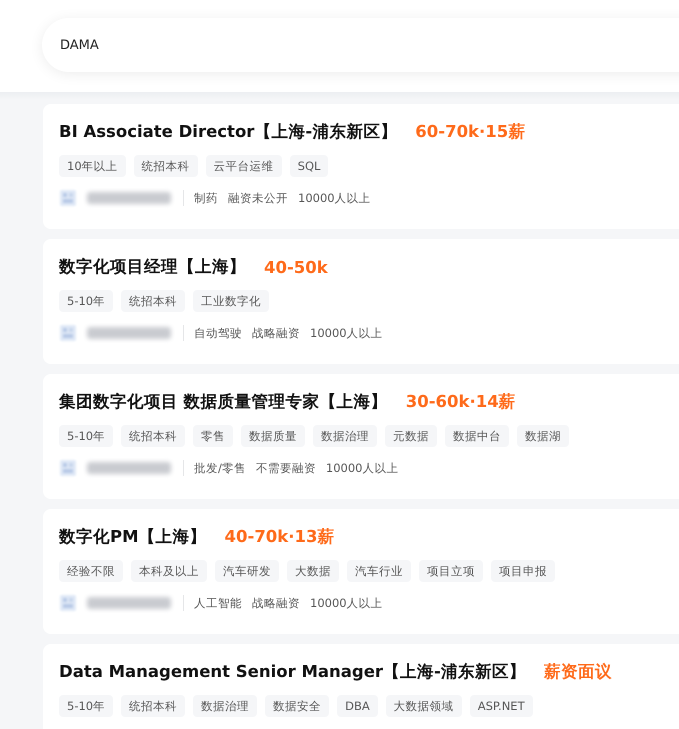  I want to click on job-tag: 项目申报, so click(523, 571).